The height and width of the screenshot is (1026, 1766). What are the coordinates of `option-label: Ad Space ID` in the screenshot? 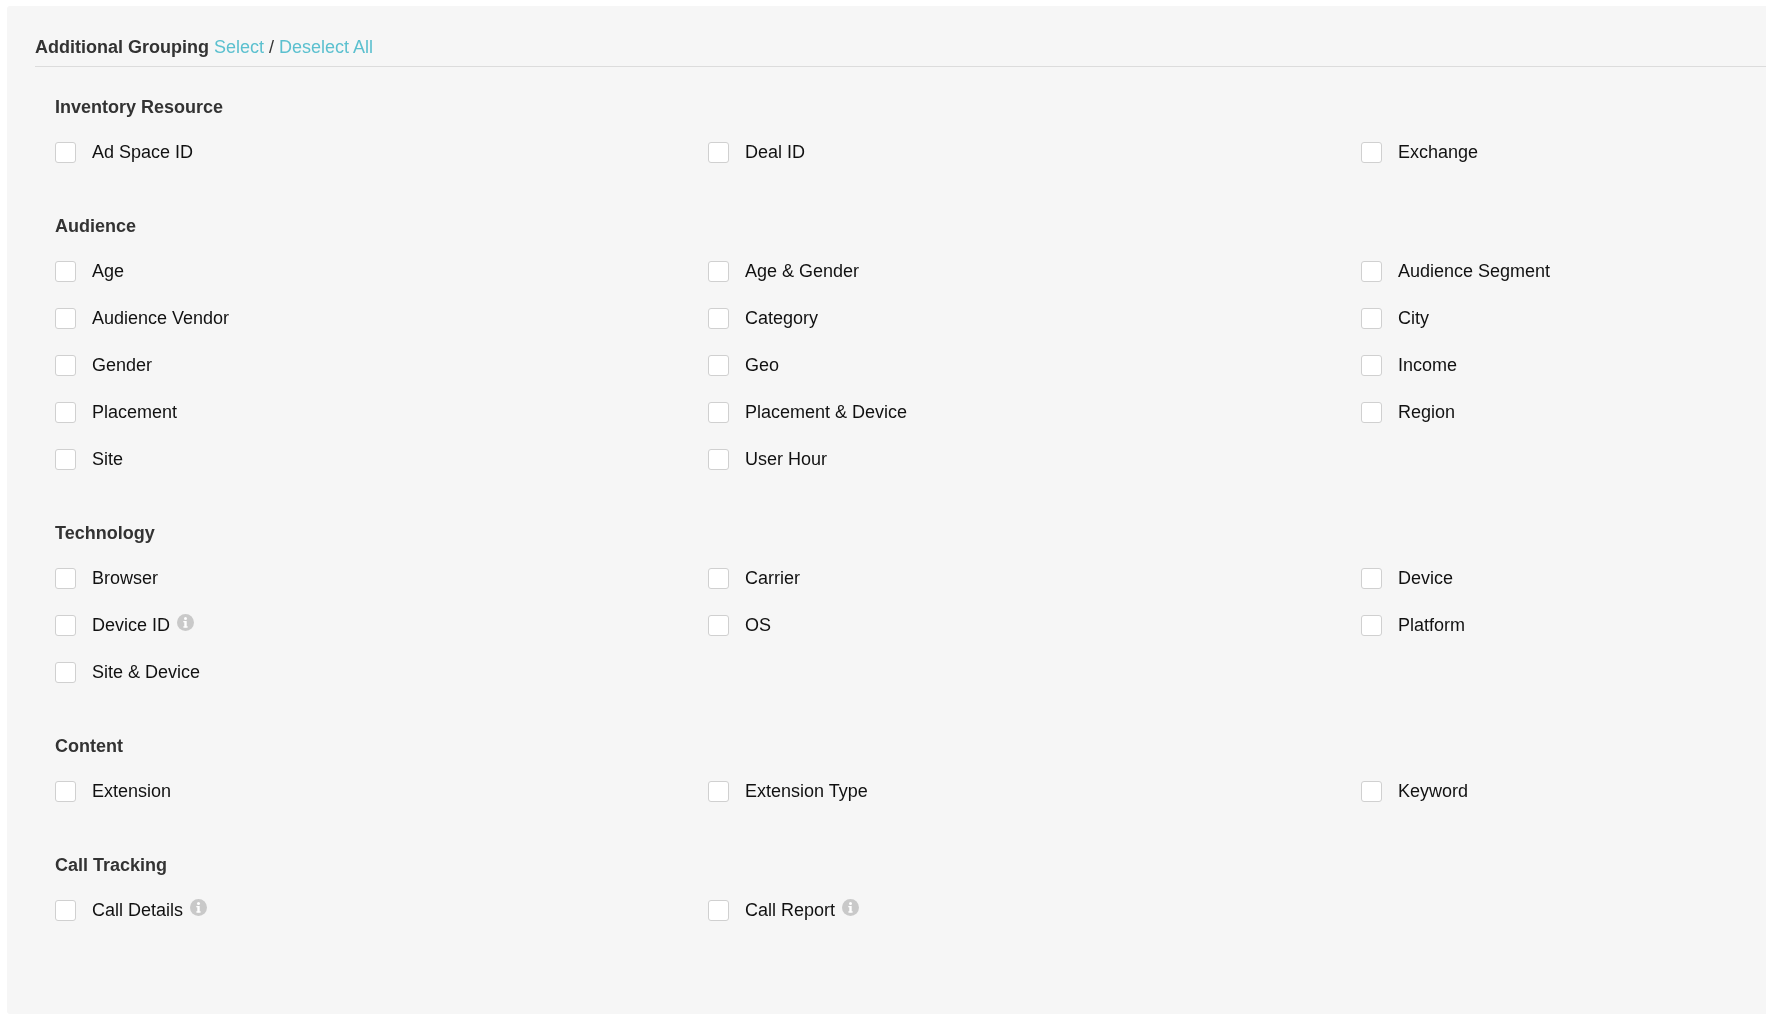 It's located at (143, 152).